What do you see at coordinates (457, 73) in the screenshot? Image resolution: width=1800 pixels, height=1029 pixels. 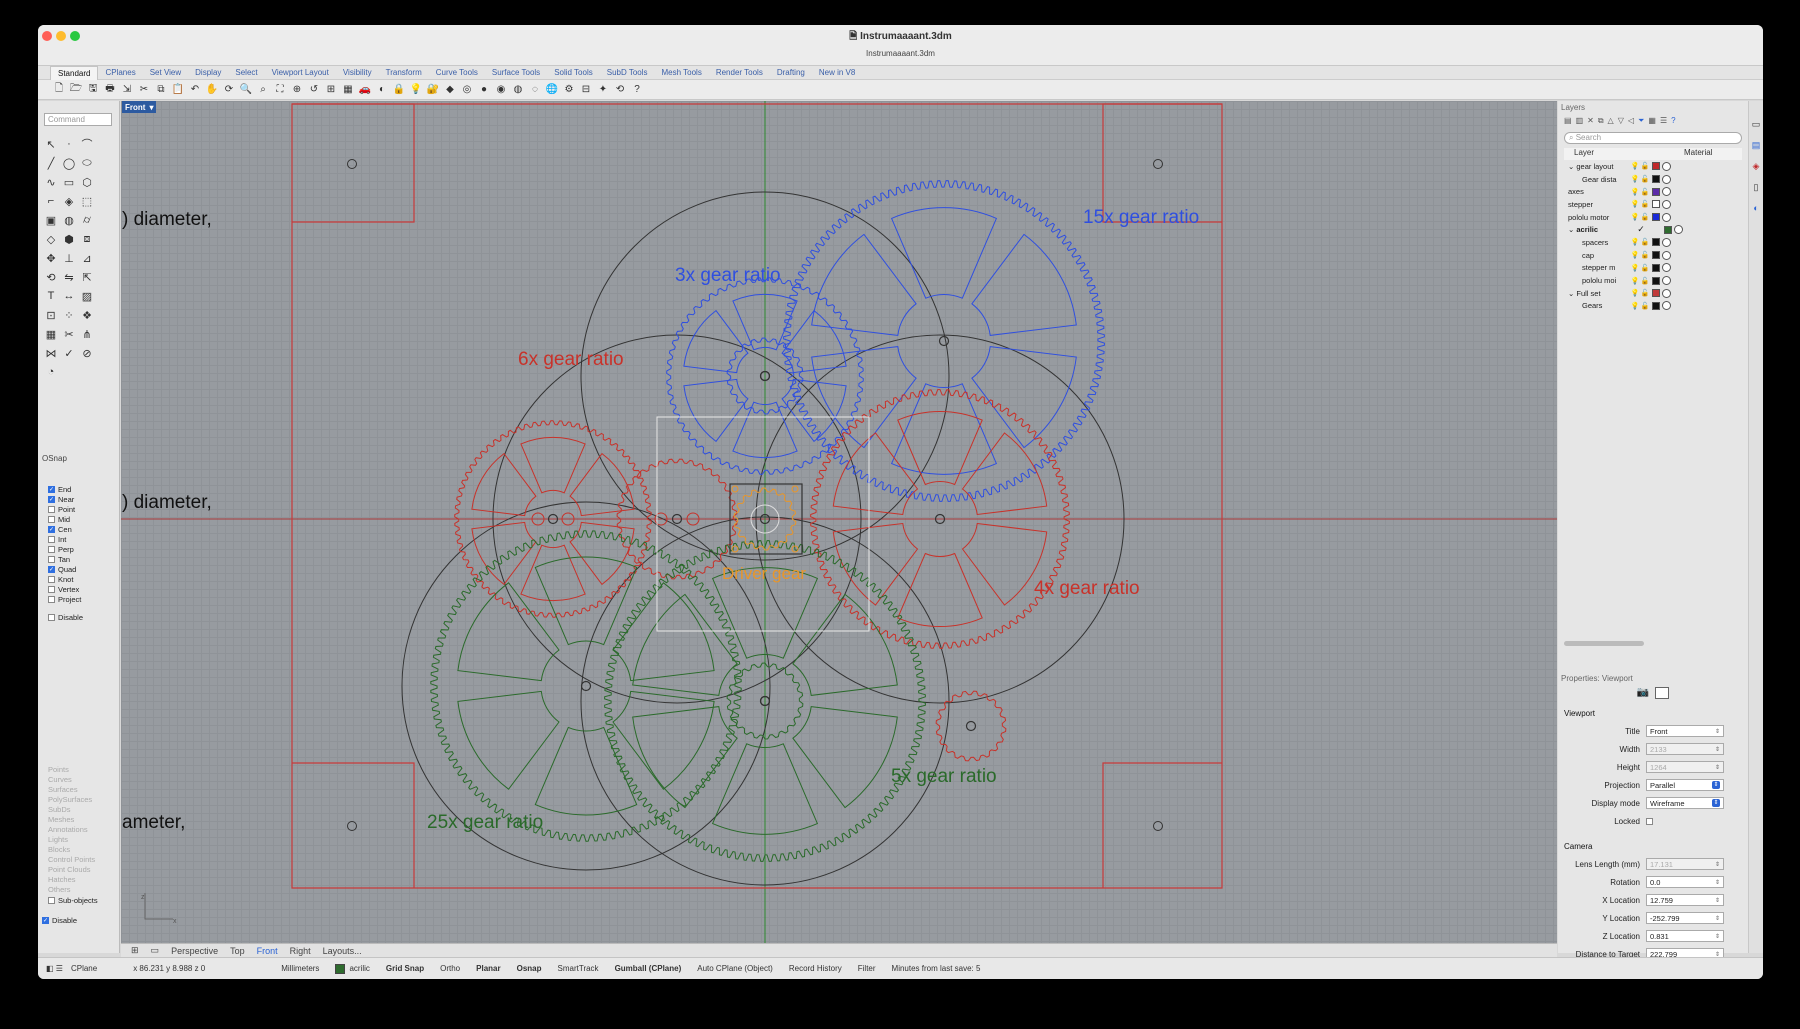 I see `tab-curve-tools: Curve Tools` at bounding box center [457, 73].